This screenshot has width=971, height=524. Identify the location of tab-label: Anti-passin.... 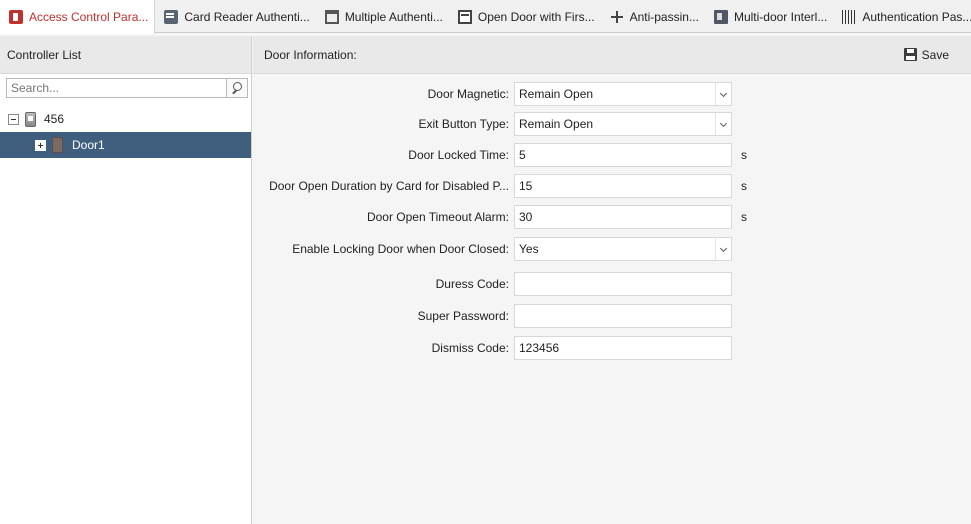
(664, 16).